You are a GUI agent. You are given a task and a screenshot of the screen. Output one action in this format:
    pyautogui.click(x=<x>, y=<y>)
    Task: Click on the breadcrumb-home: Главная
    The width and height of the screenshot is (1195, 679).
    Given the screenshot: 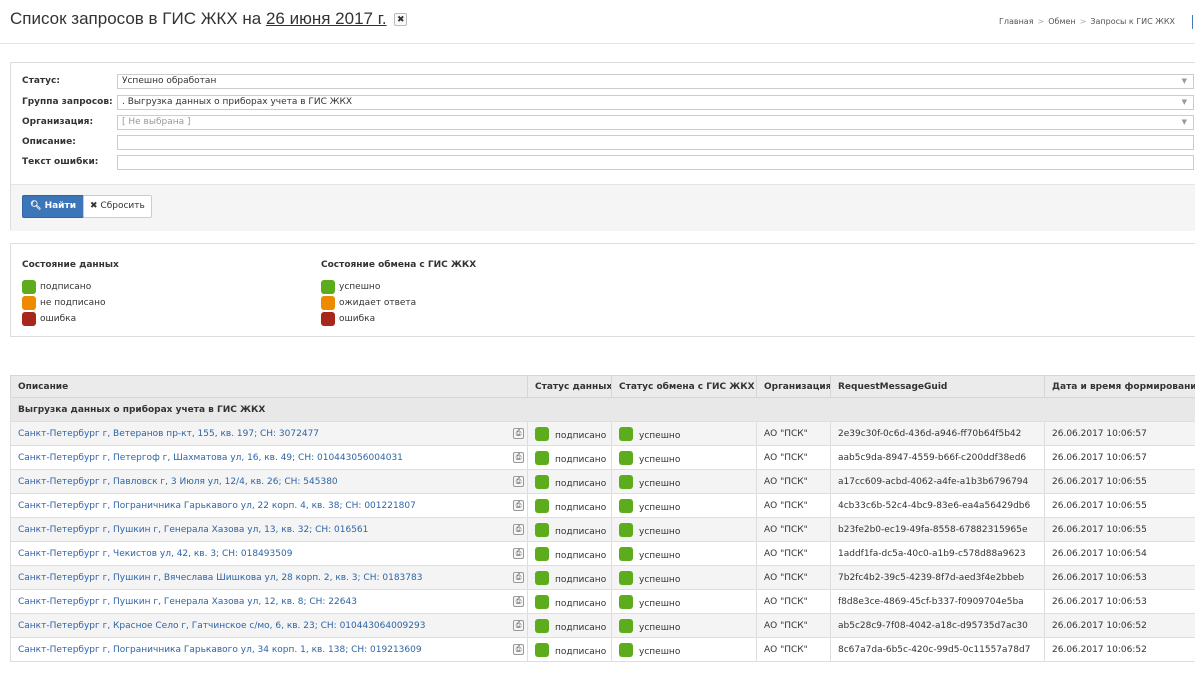 What is the action you would take?
    pyautogui.click(x=1016, y=21)
    